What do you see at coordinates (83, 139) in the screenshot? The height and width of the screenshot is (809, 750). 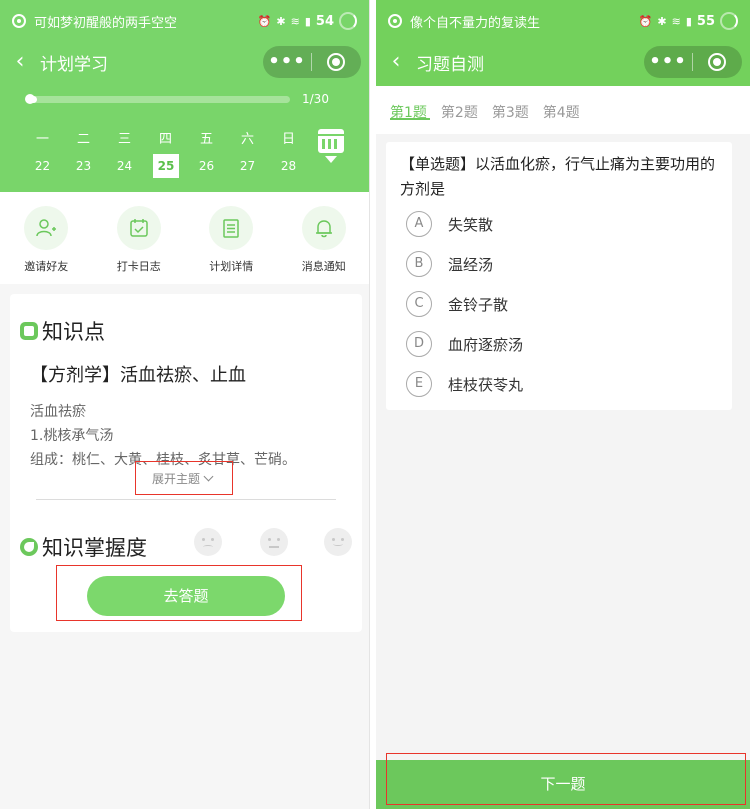 I see `weekday-label: 二` at bounding box center [83, 139].